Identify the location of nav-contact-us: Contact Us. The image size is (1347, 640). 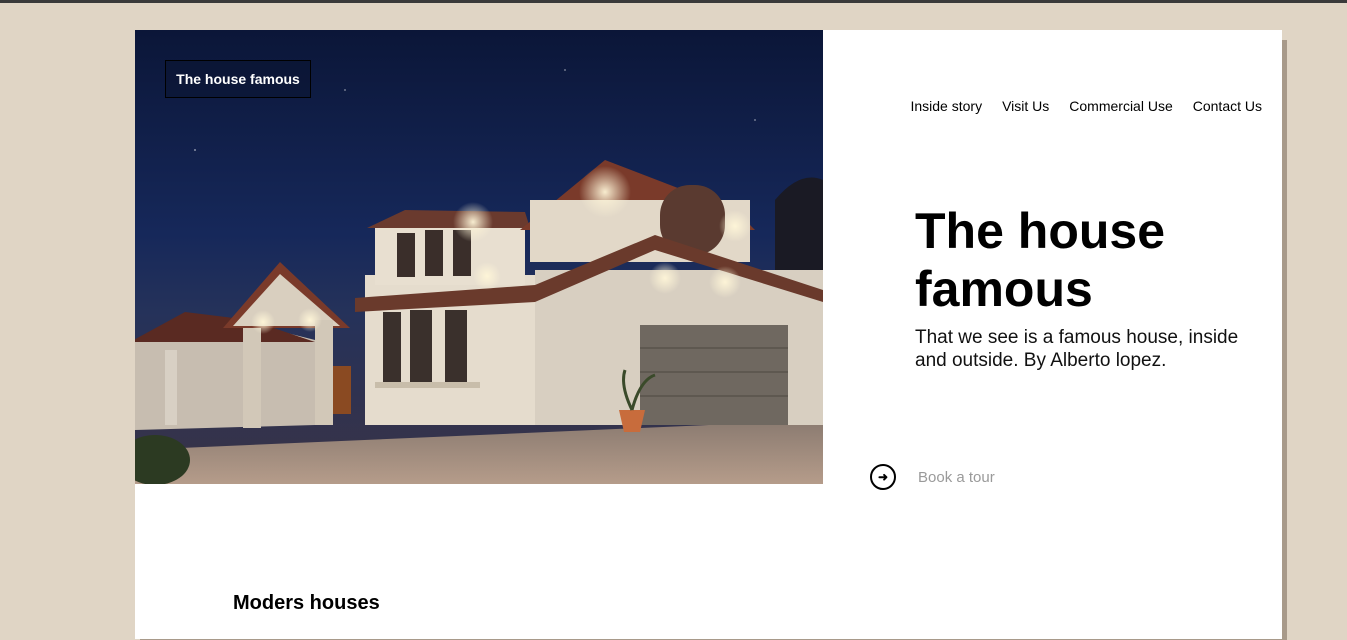
(1227, 106).